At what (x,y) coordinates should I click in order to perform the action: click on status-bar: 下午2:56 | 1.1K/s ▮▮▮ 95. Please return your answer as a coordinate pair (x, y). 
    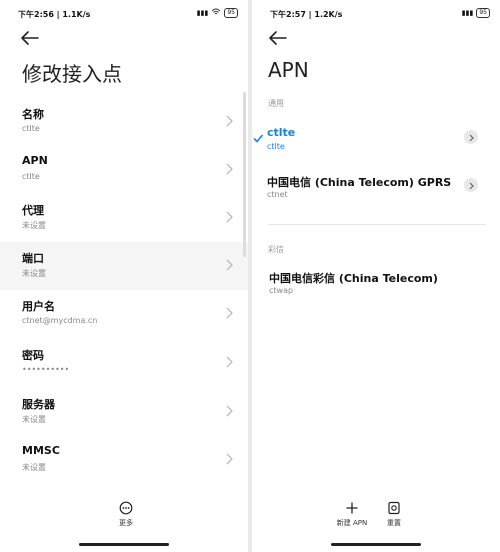
    Looking at the image, I should click on (124, 15).